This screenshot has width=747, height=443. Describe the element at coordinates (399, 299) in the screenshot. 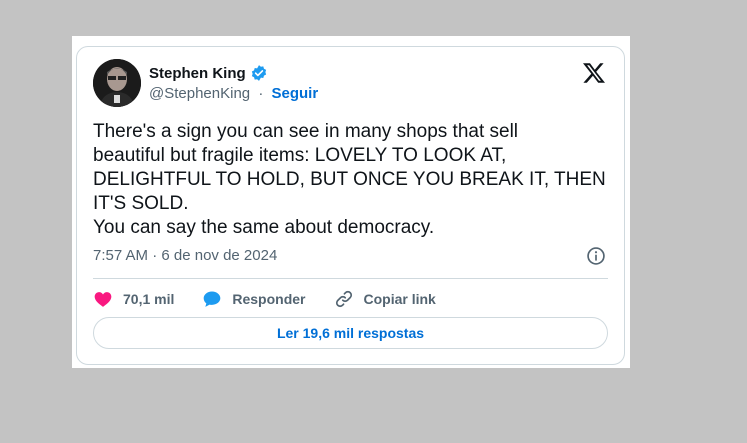

I see `copy-link-label: Copiar link` at that location.